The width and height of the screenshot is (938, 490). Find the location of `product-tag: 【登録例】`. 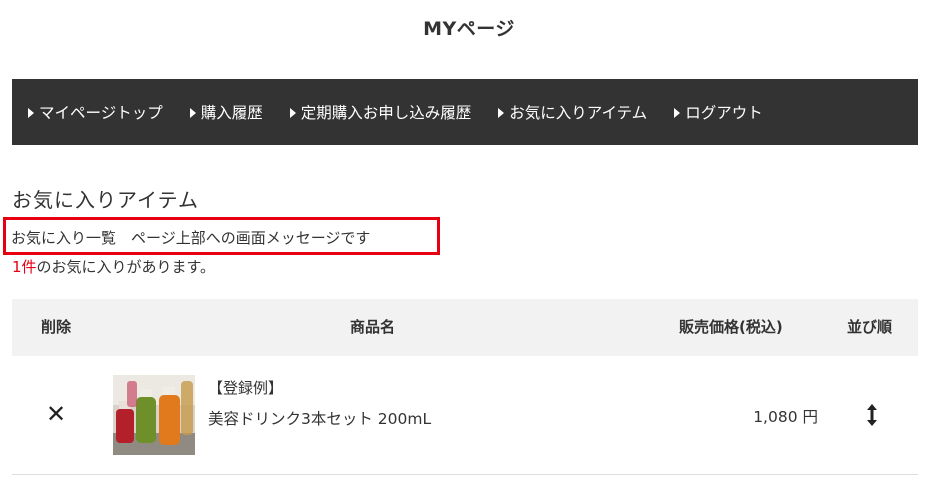

product-tag: 【登録例】 is located at coordinates (246, 388).